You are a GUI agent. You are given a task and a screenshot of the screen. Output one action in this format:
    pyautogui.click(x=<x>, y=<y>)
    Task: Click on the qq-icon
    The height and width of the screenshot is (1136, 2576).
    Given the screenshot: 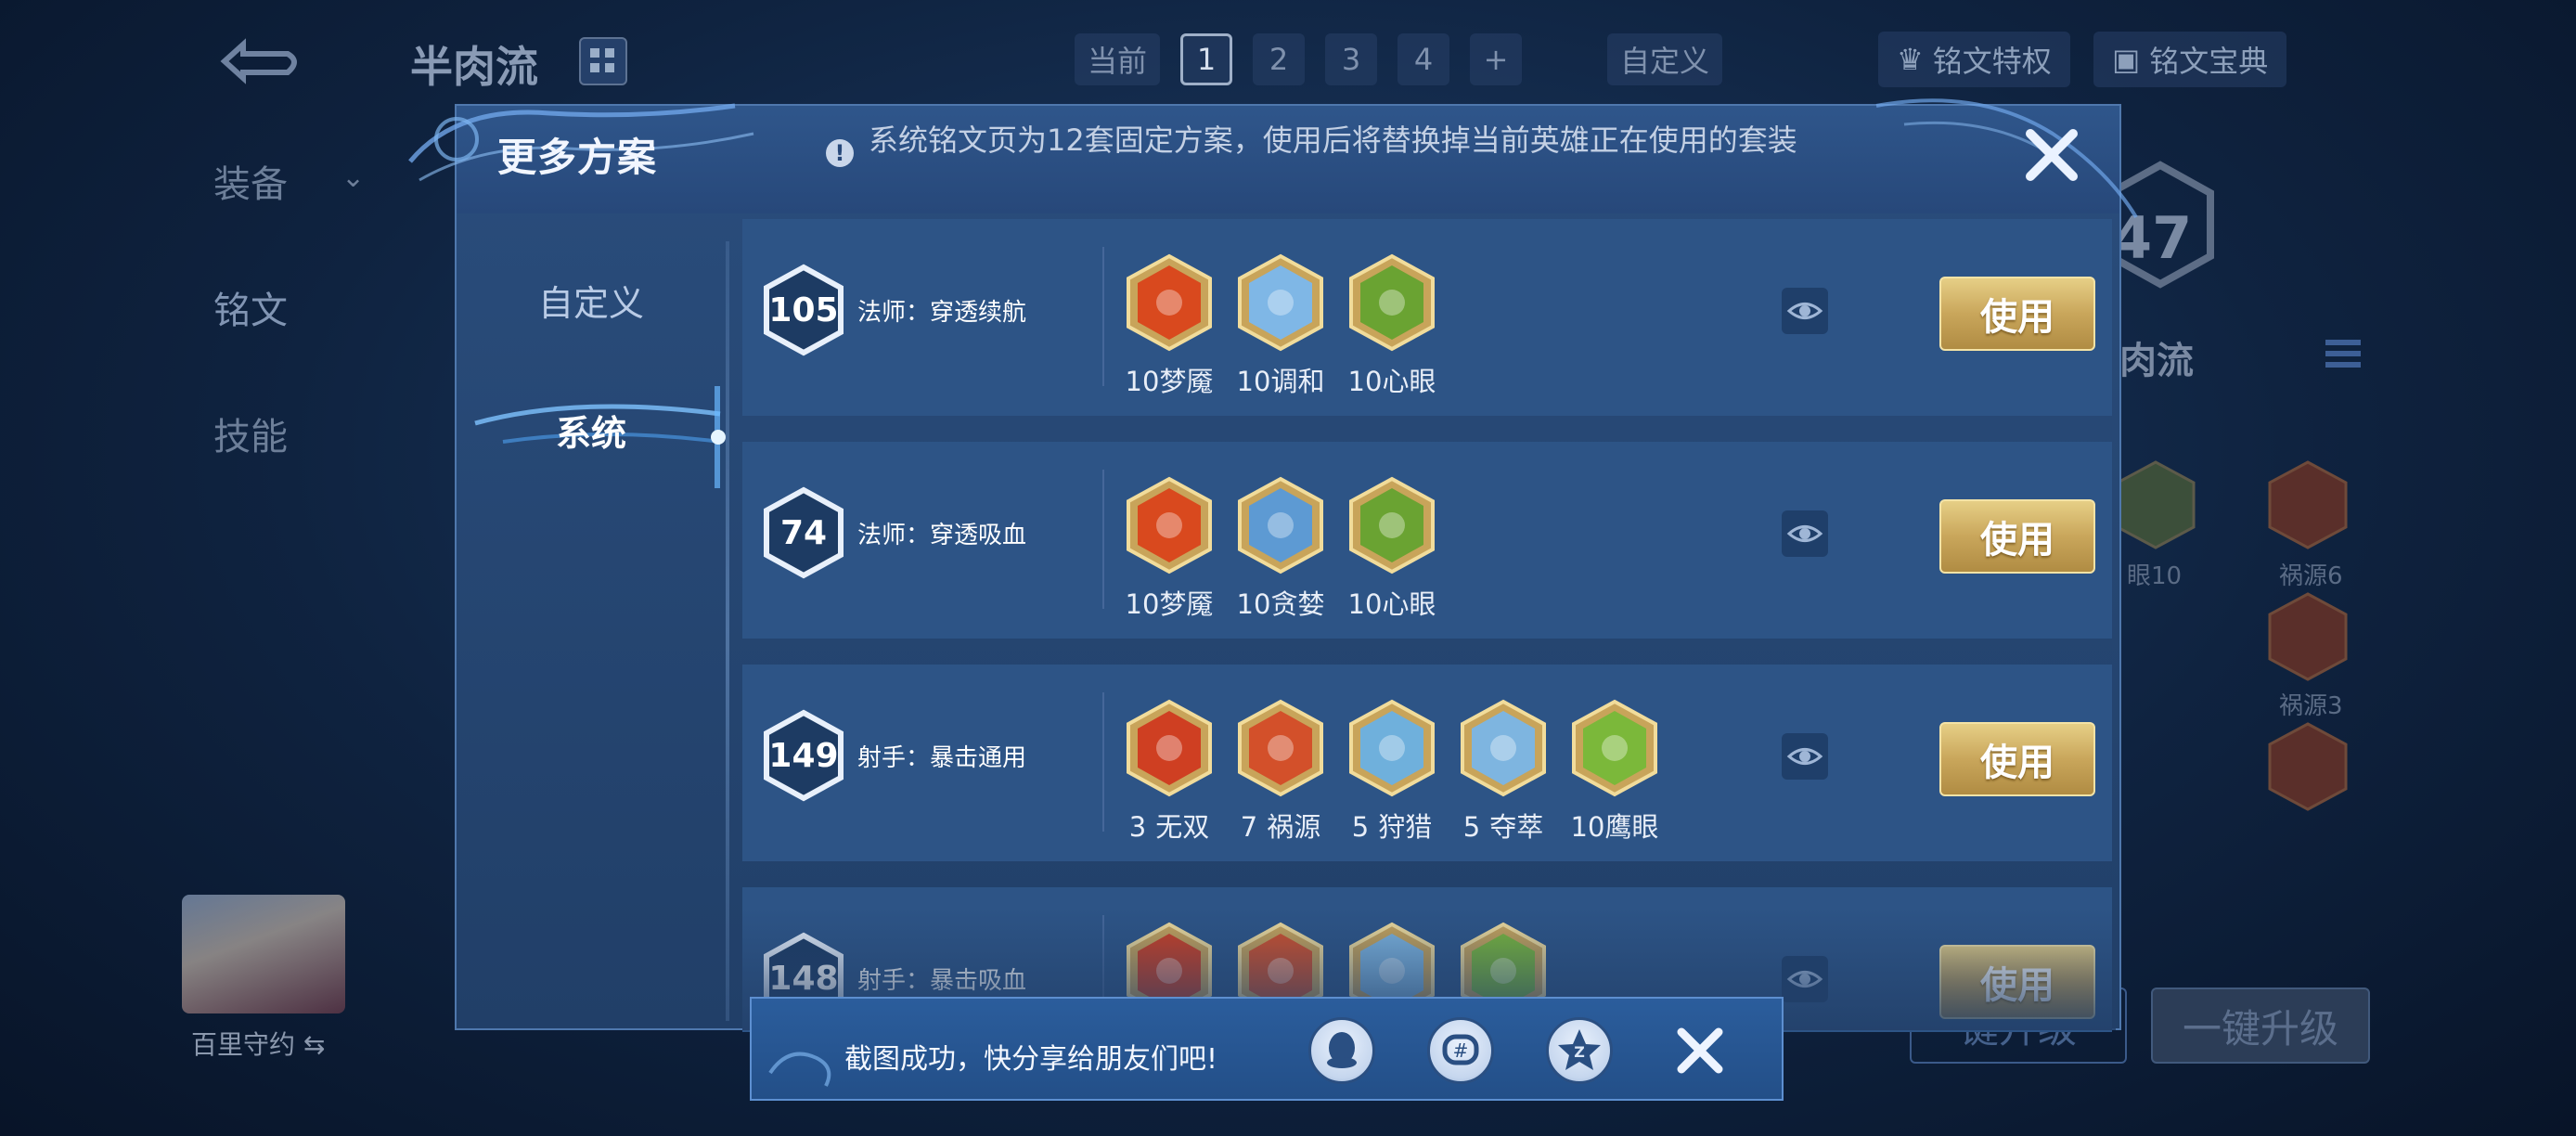 What is the action you would take?
    pyautogui.click(x=1341, y=1050)
    